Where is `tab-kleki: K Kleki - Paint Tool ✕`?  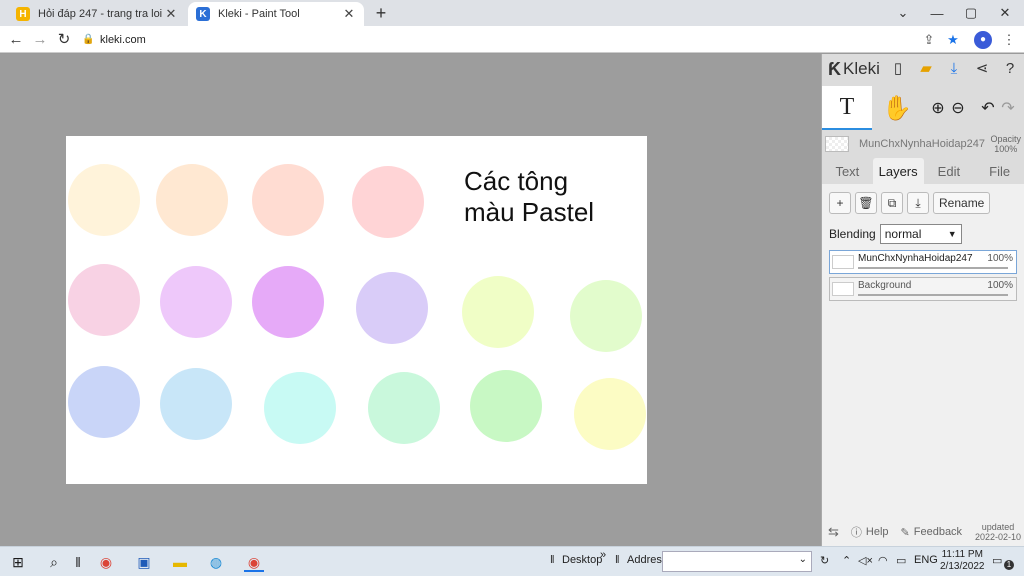 tab-kleki: K Kleki - Paint Tool ✕ is located at coordinates (276, 14).